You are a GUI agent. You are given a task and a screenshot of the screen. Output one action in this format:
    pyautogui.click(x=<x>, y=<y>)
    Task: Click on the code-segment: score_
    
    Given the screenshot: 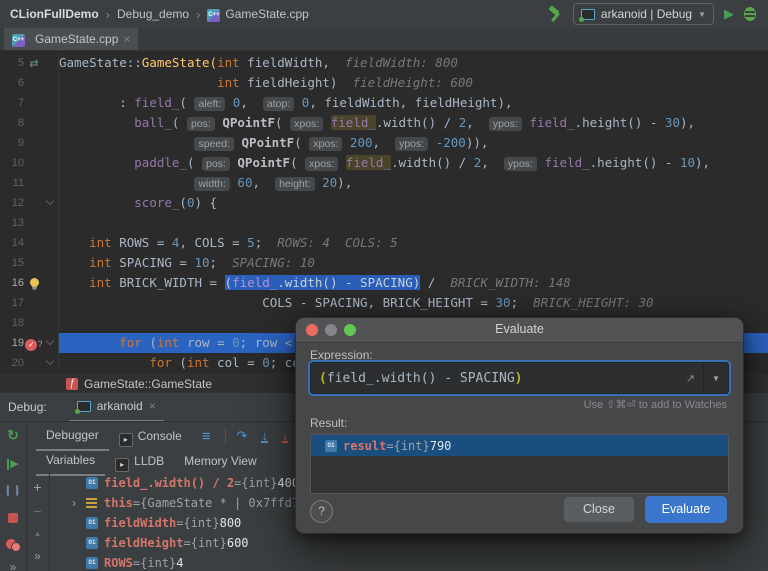 What is the action you would take?
    pyautogui.click(x=157, y=202)
    